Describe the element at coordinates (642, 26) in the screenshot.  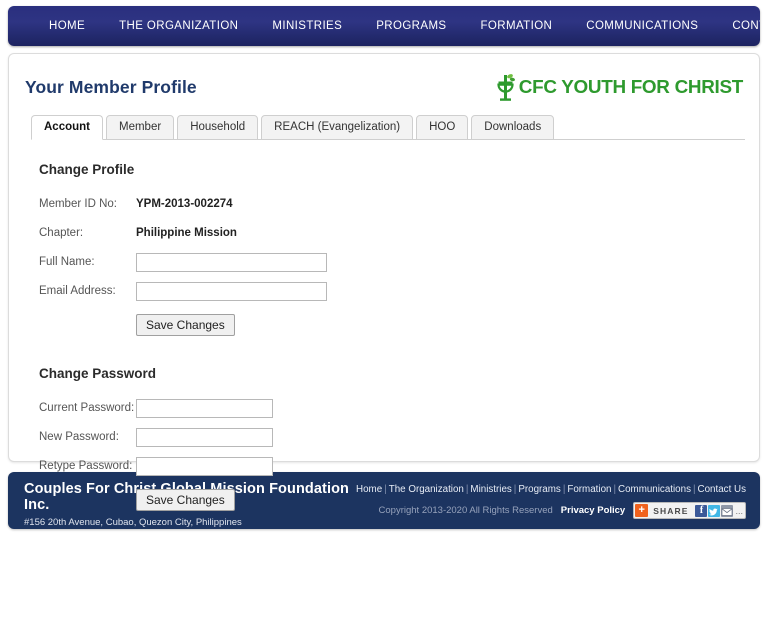
I see `nav-item-communications: COMMUNICATIONS` at that location.